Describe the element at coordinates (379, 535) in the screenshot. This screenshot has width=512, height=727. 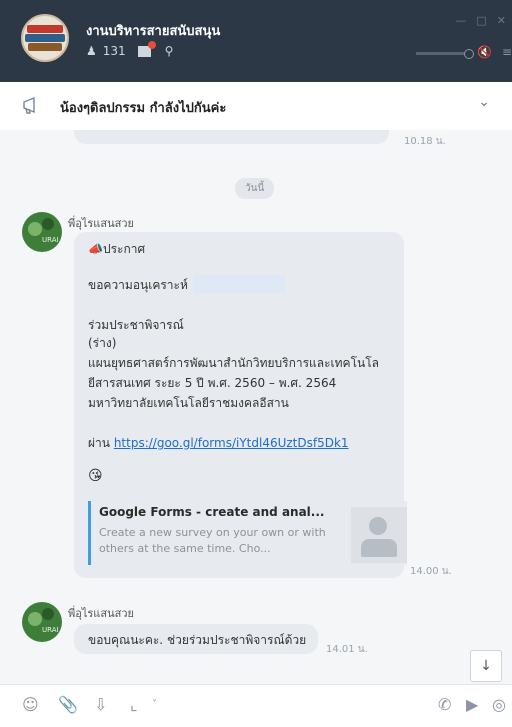
I see `preview-thumbnail` at that location.